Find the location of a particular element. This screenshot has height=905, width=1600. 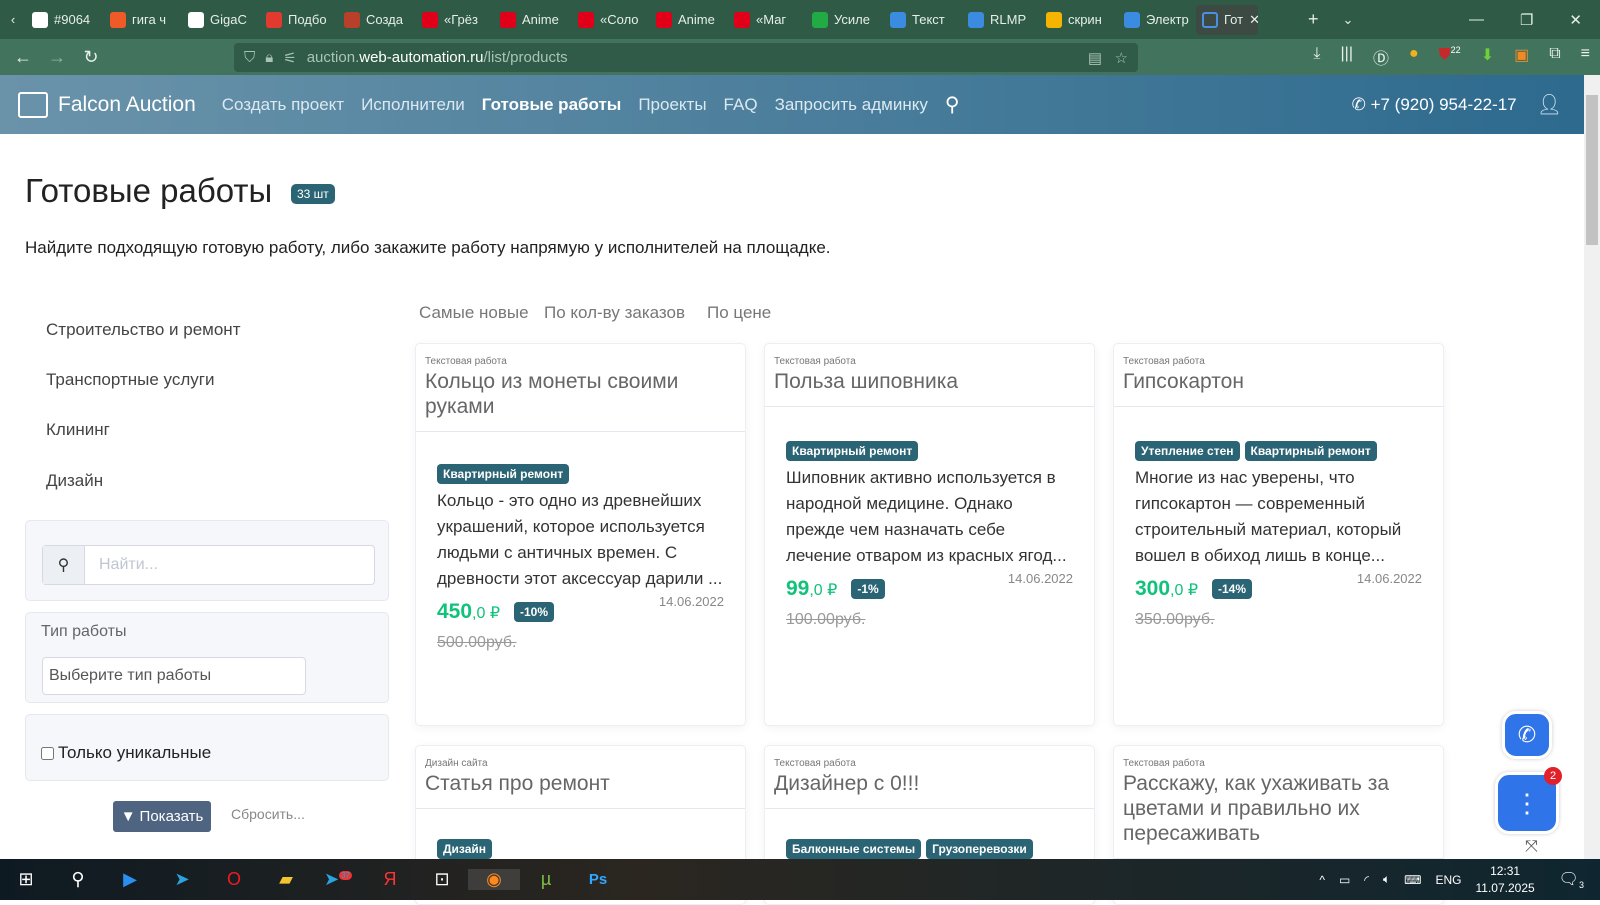

browser-tab: Электр is located at coordinates (1157, 20).